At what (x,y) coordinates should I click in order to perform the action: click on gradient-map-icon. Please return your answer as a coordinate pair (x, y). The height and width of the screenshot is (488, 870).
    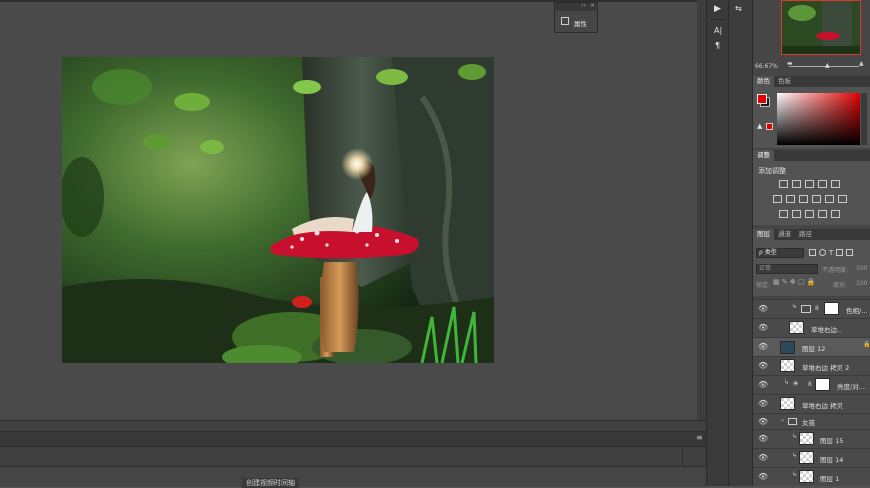
    Looking at the image, I should click on (822, 214).